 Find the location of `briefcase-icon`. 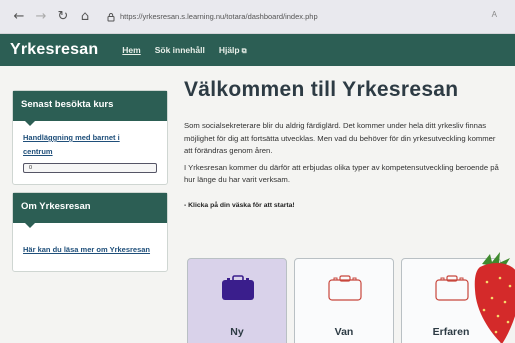

briefcase-icon is located at coordinates (238, 287).